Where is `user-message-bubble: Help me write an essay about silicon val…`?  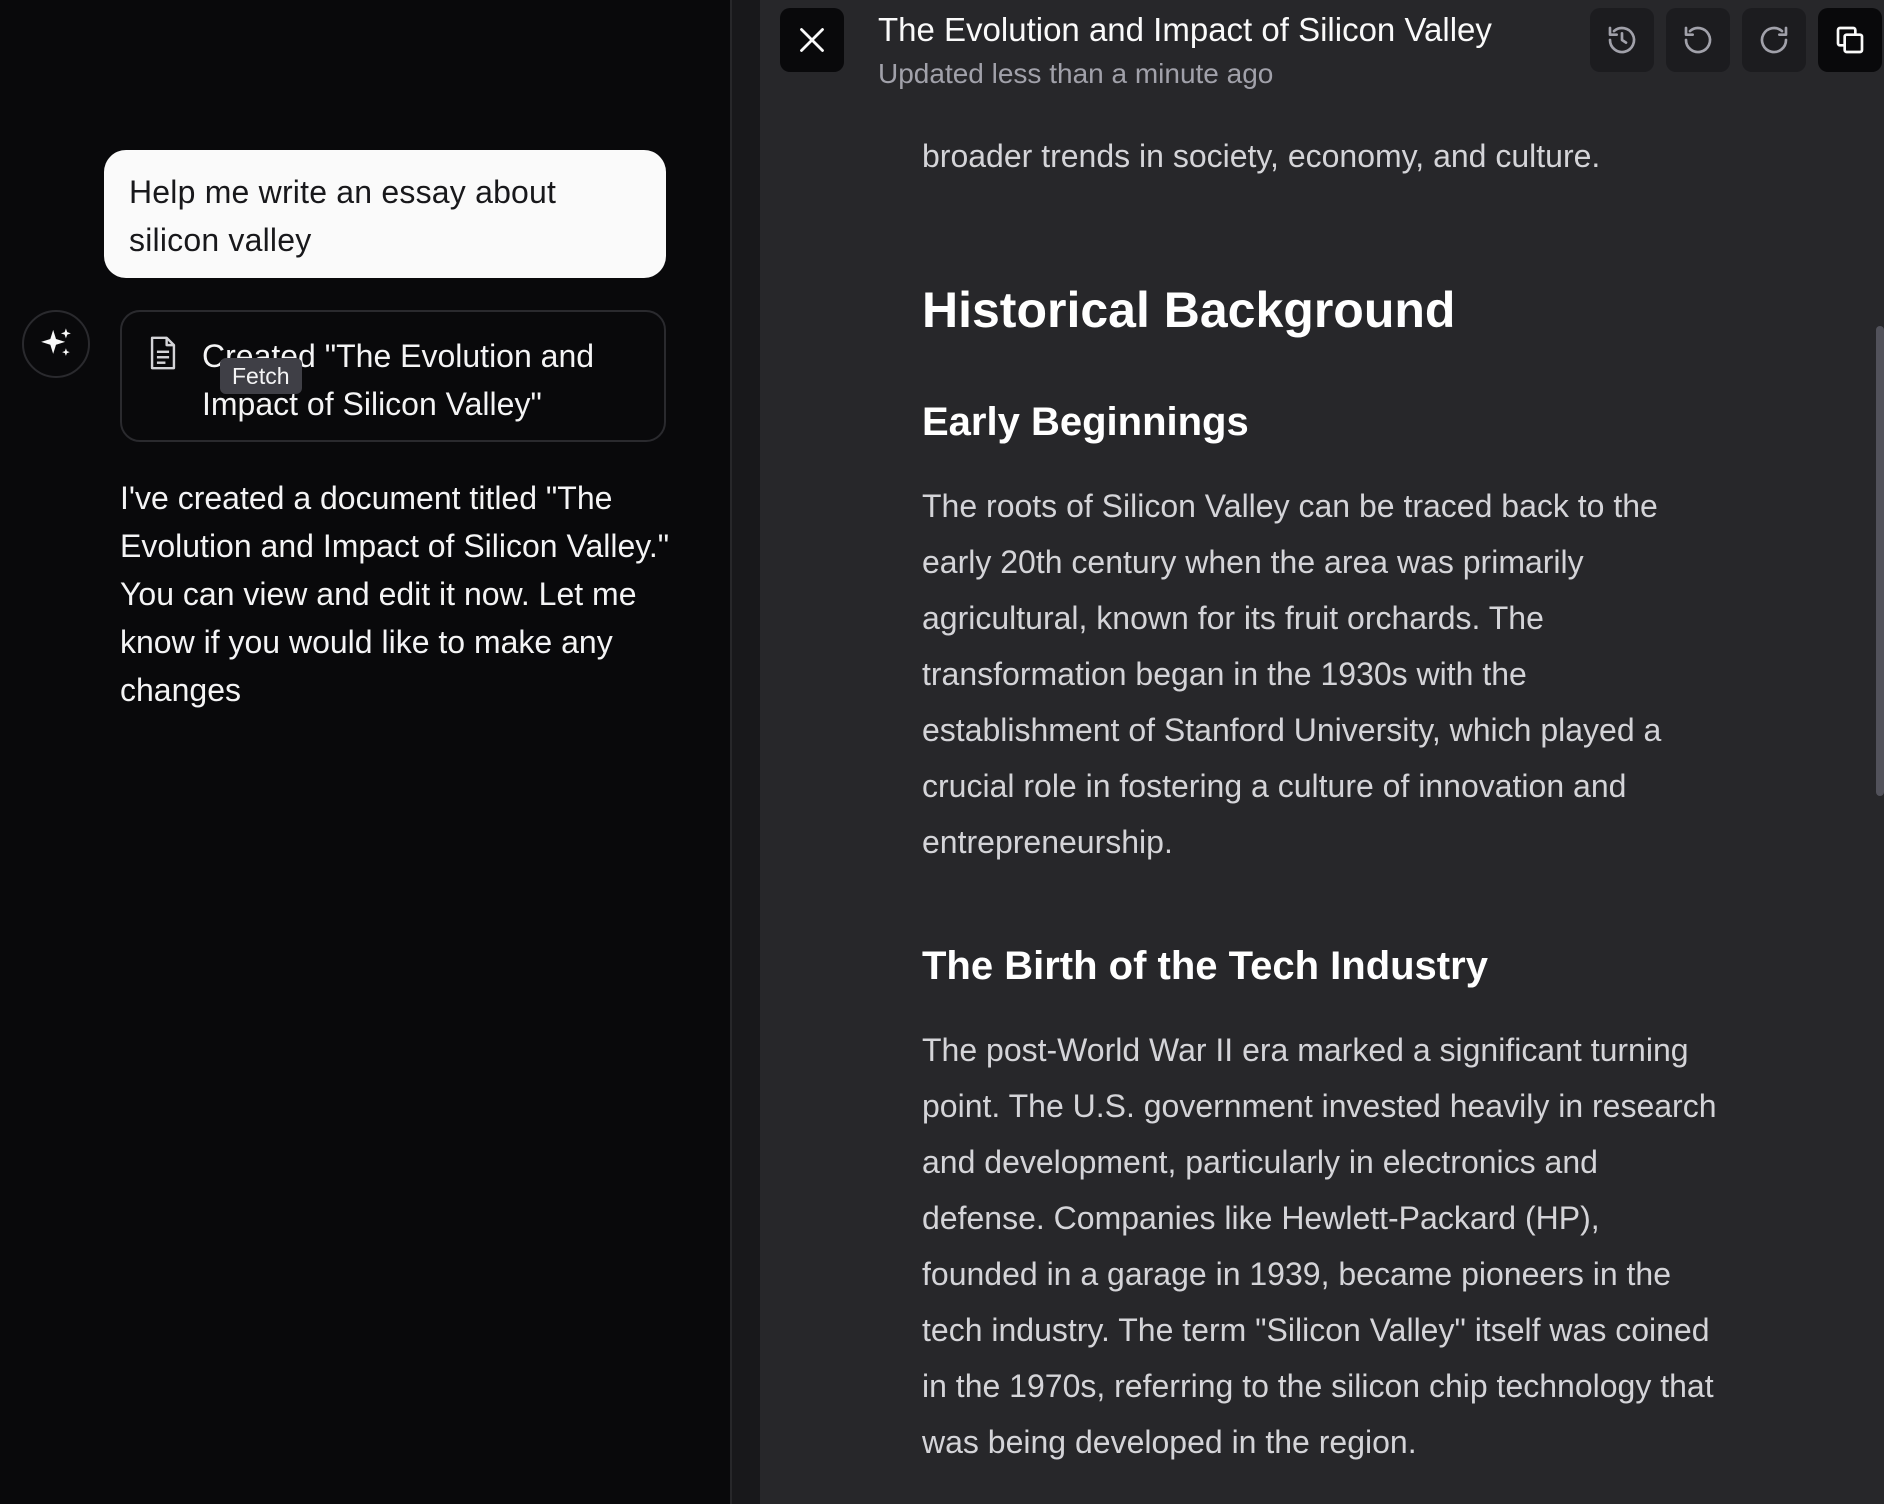 user-message-bubble: Help me write an essay about silicon val… is located at coordinates (385, 214).